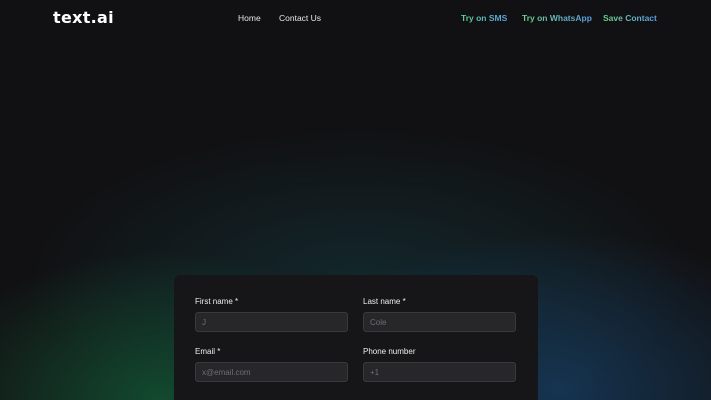 The height and width of the screenshot is (400, 711). Describe the element at coordinates (389, 351) in the screenshot. I see `phone-label: Phone number` at that location.